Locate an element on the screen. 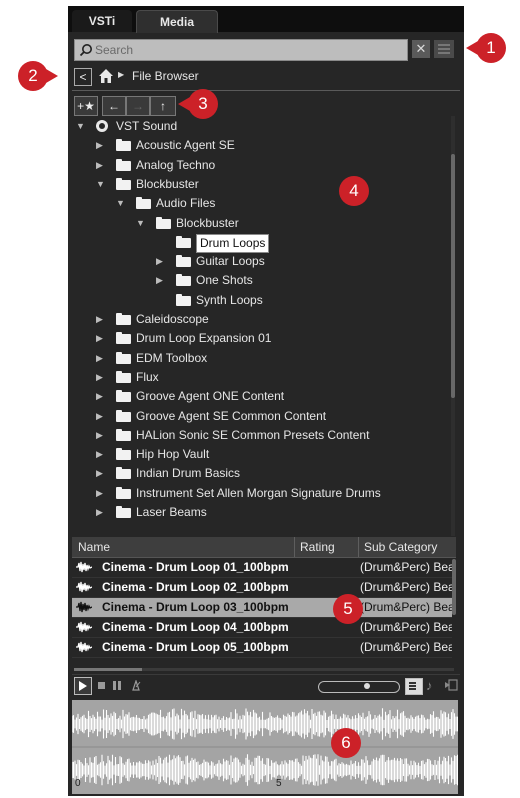 This screenshot has width=520, height=798. tree-item: ▶ Flux is located at coordinates (260, 378).